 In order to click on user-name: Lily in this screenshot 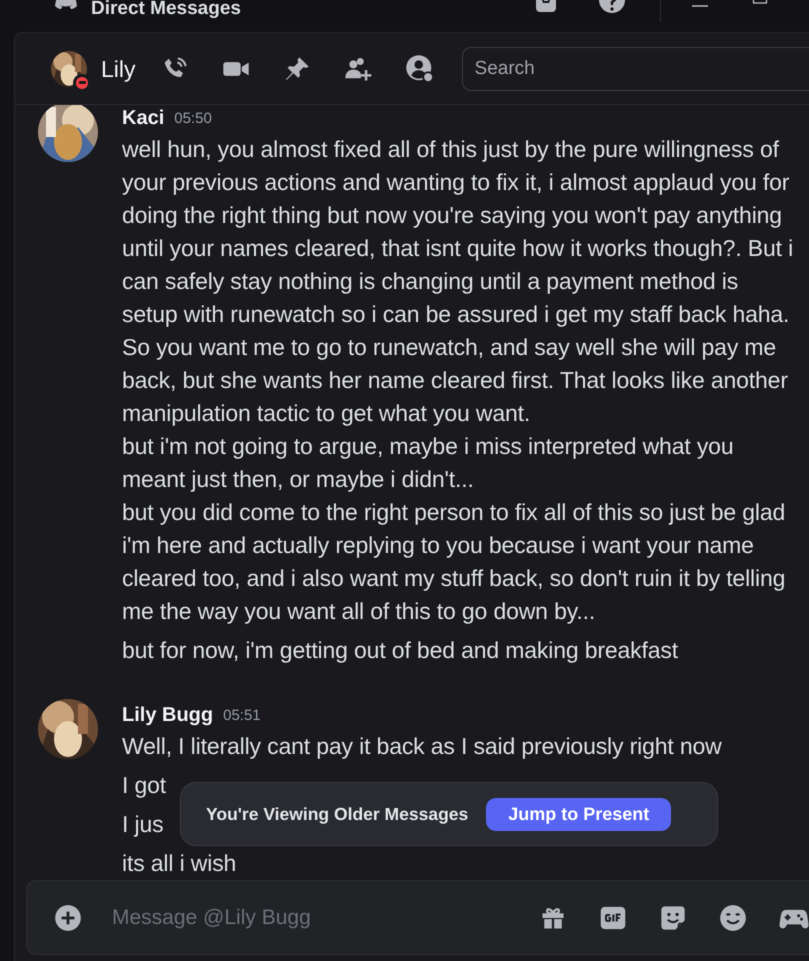, I will do `click(118, 68)`.